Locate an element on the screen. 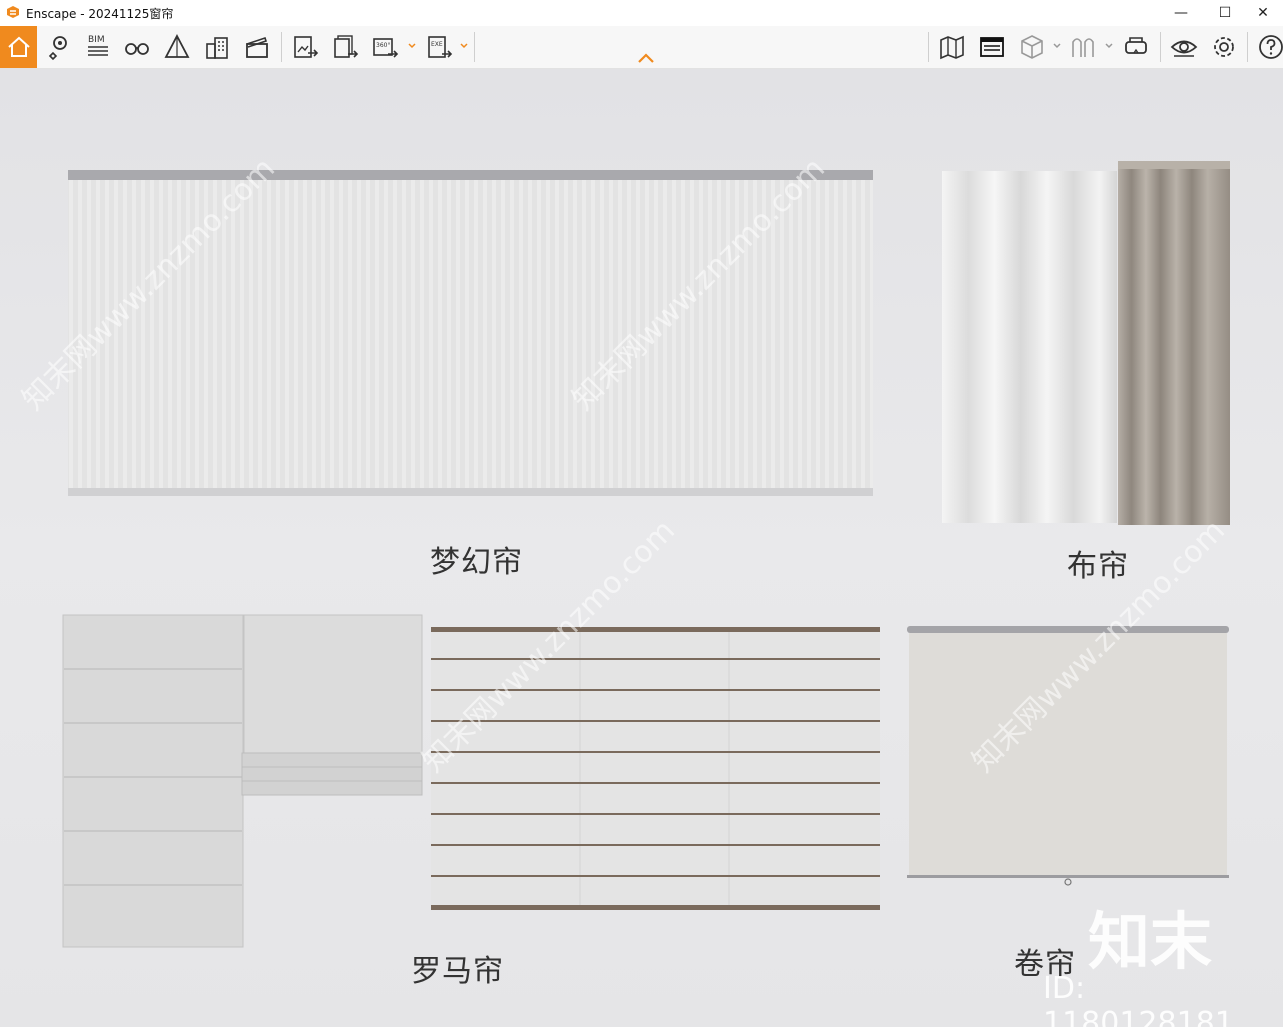 This screenshot has height=1027, width=1283. vr-headset-icon is located at coordinates (1136, 45).